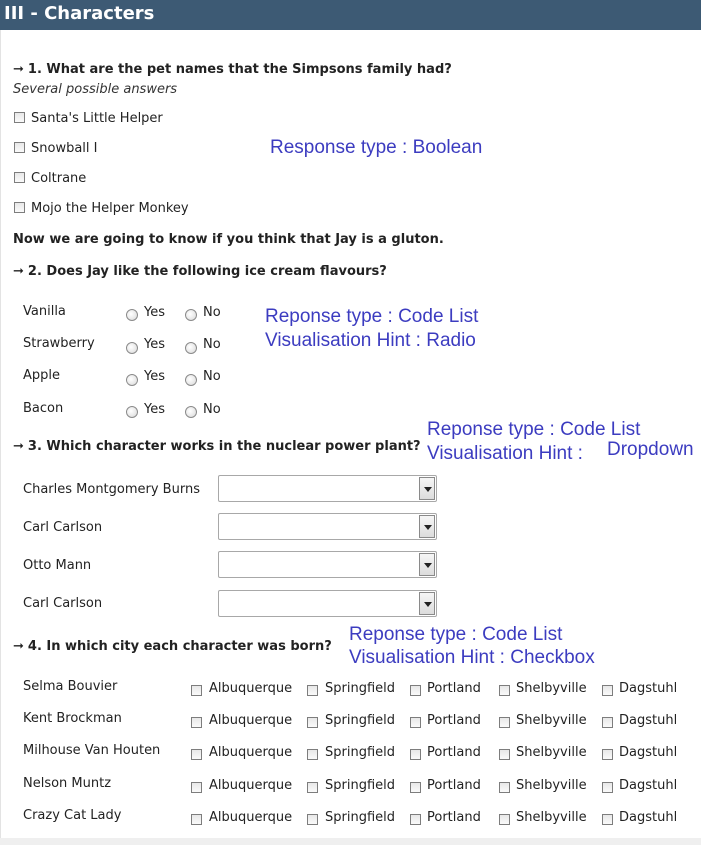 The image size is (701, 845). What do you see at coordinates (504, 787) in the screenshot?
I see `checkbox-q4-row-4-shelbyville` at bounding box center [504, 787].